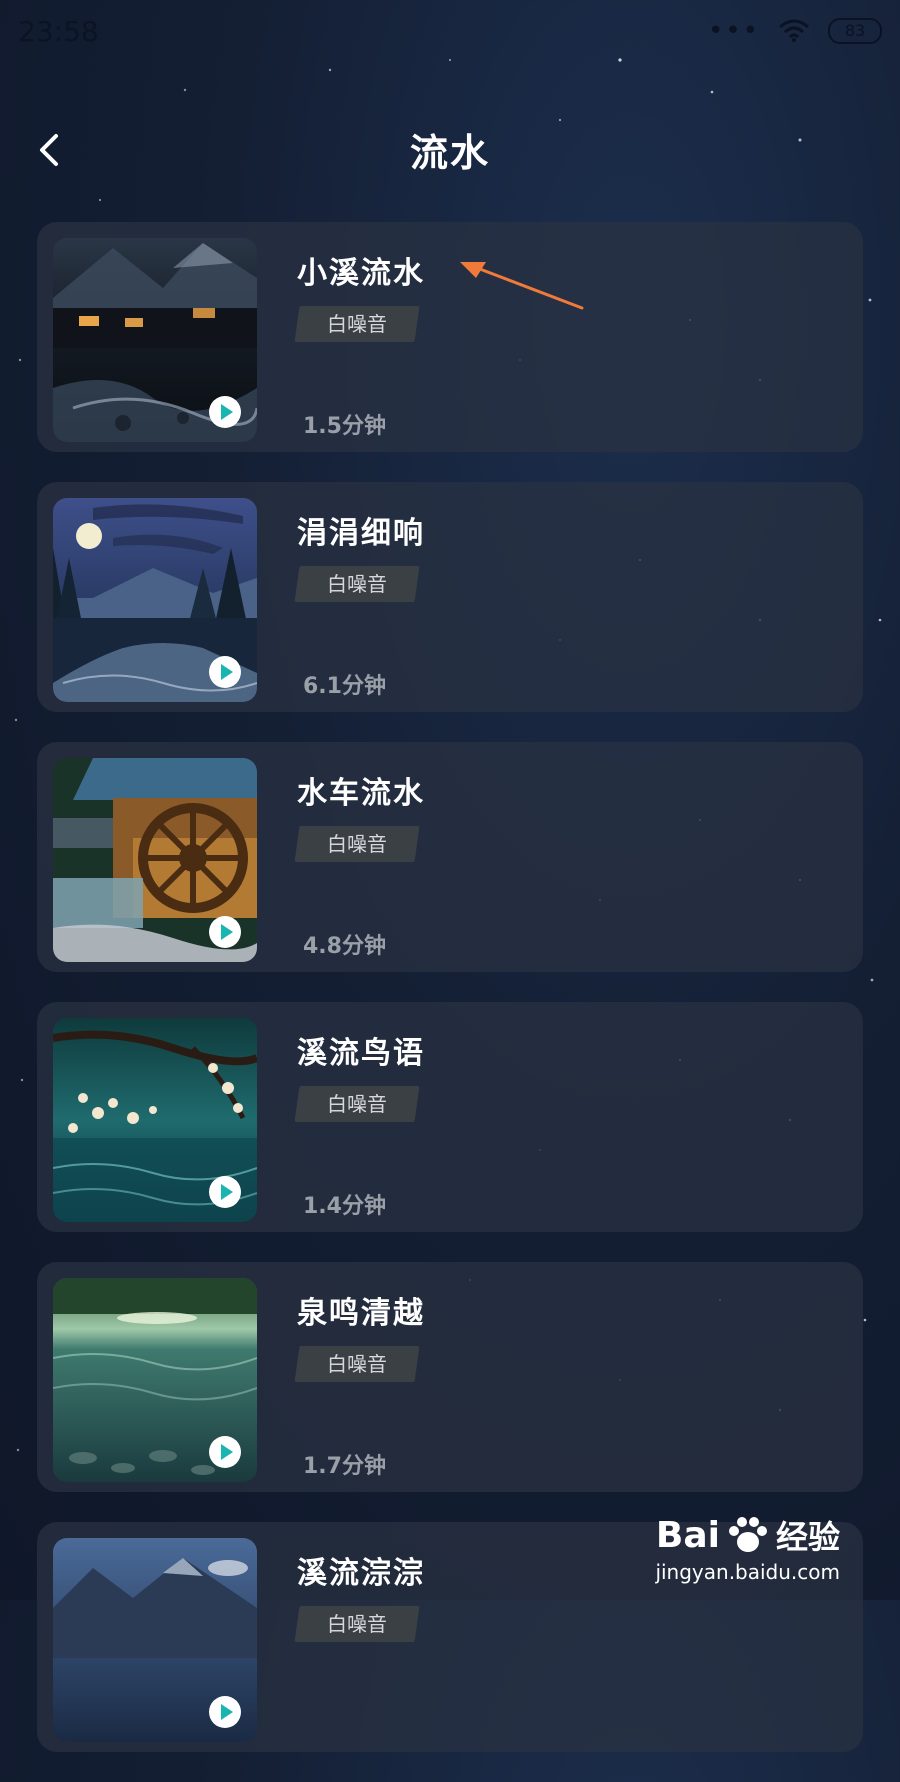 The height and width of the screenshot is (1782, 900). What do you see at coordinates (733, 31) in the screenshot?
I see `signal-dots-icon: •••` at bounding box center [733, 31].